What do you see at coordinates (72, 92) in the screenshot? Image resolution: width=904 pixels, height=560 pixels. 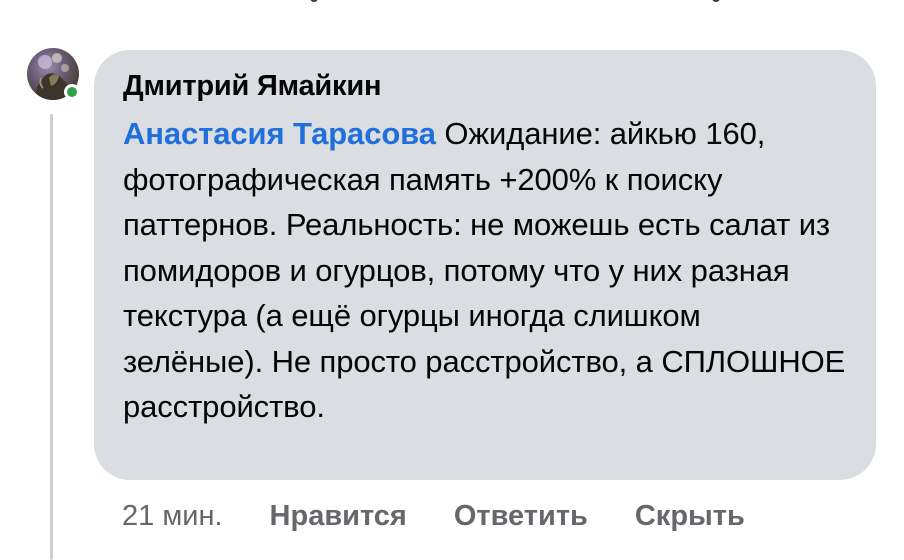 I see `online-status-dot` at bounding box center [72, 92].